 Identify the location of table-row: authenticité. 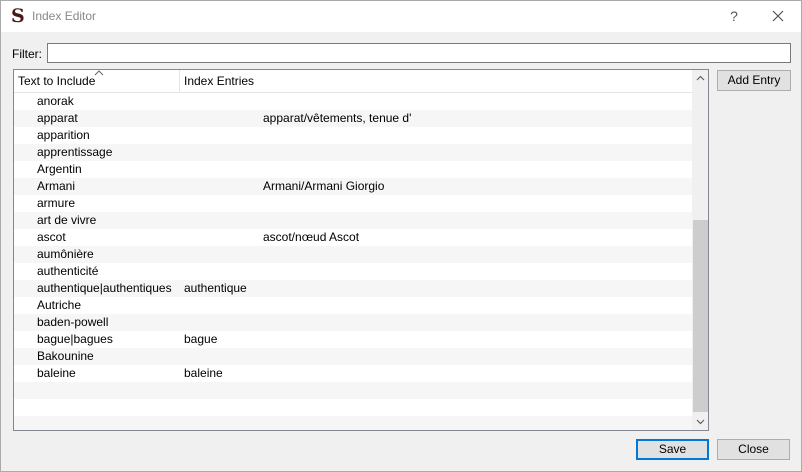
(353, 271).